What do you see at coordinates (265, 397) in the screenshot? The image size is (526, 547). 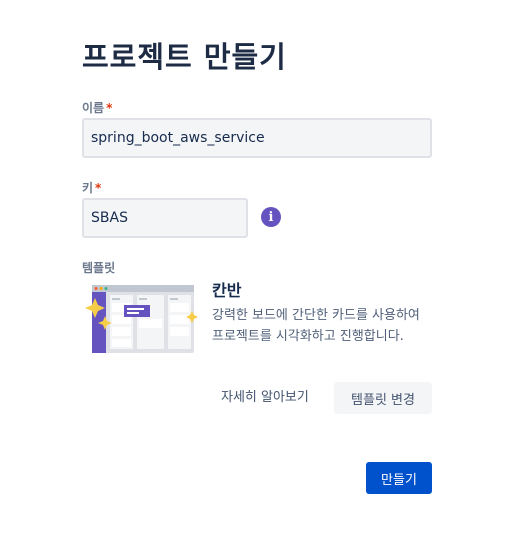 I see `learn-more-link: 자세히 알아보기` at bounding box center [265, 397].